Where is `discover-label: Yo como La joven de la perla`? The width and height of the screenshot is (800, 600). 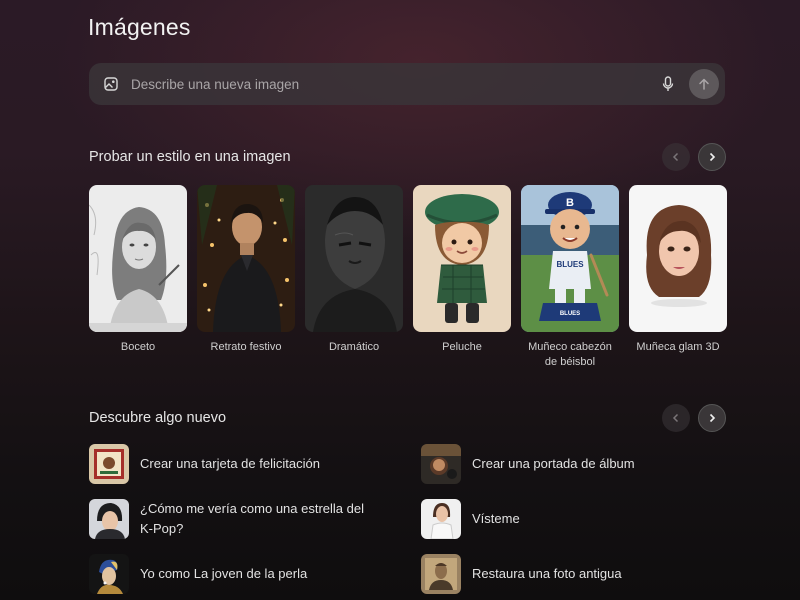
discover-label: Yo como La joven de la perla is located at coordinates (224, 573).